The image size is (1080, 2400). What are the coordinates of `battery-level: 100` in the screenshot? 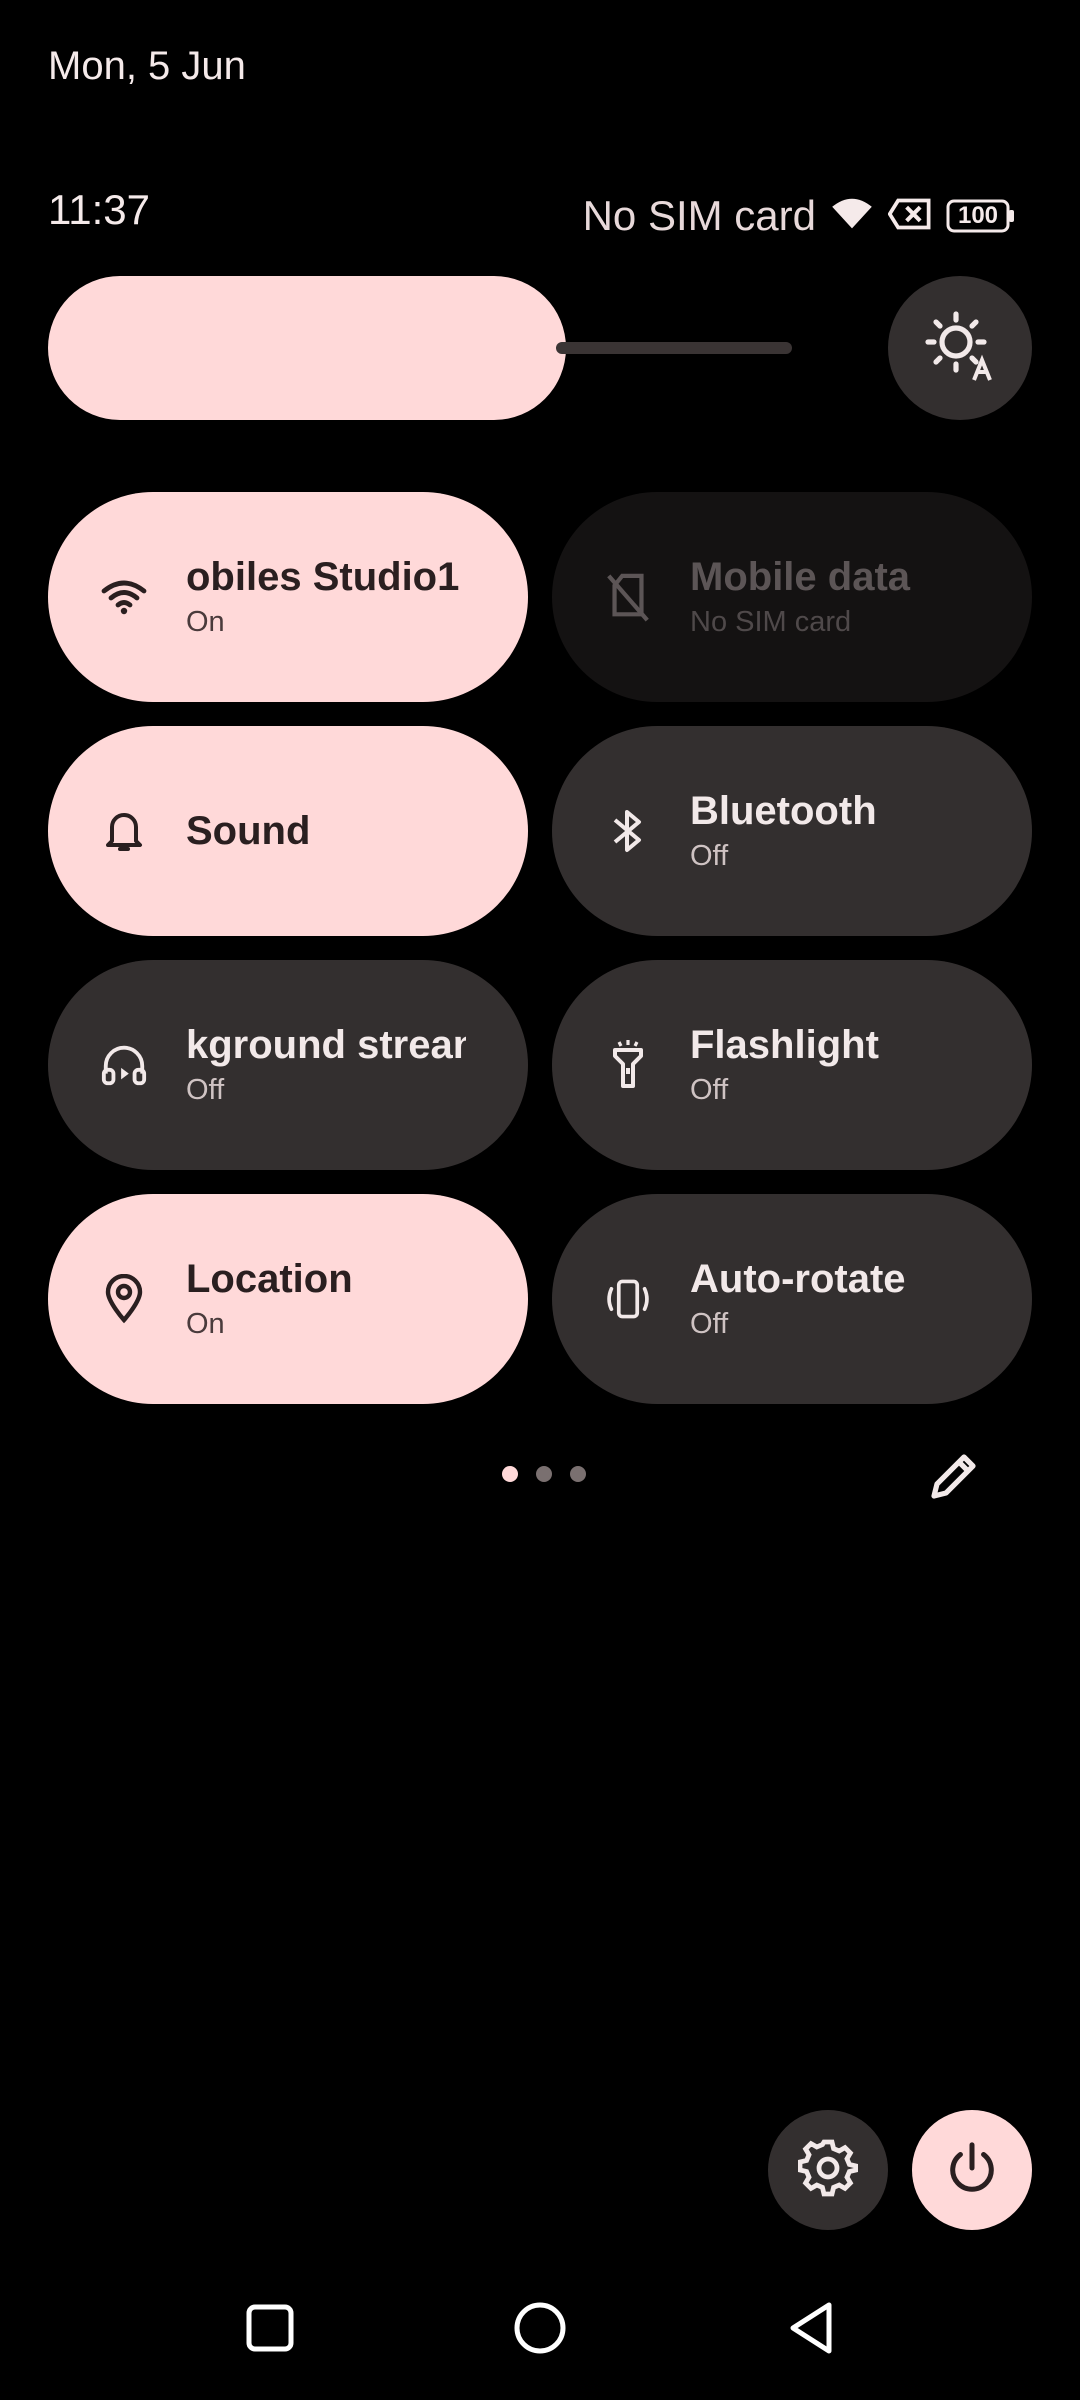 It's located at (978, 215).